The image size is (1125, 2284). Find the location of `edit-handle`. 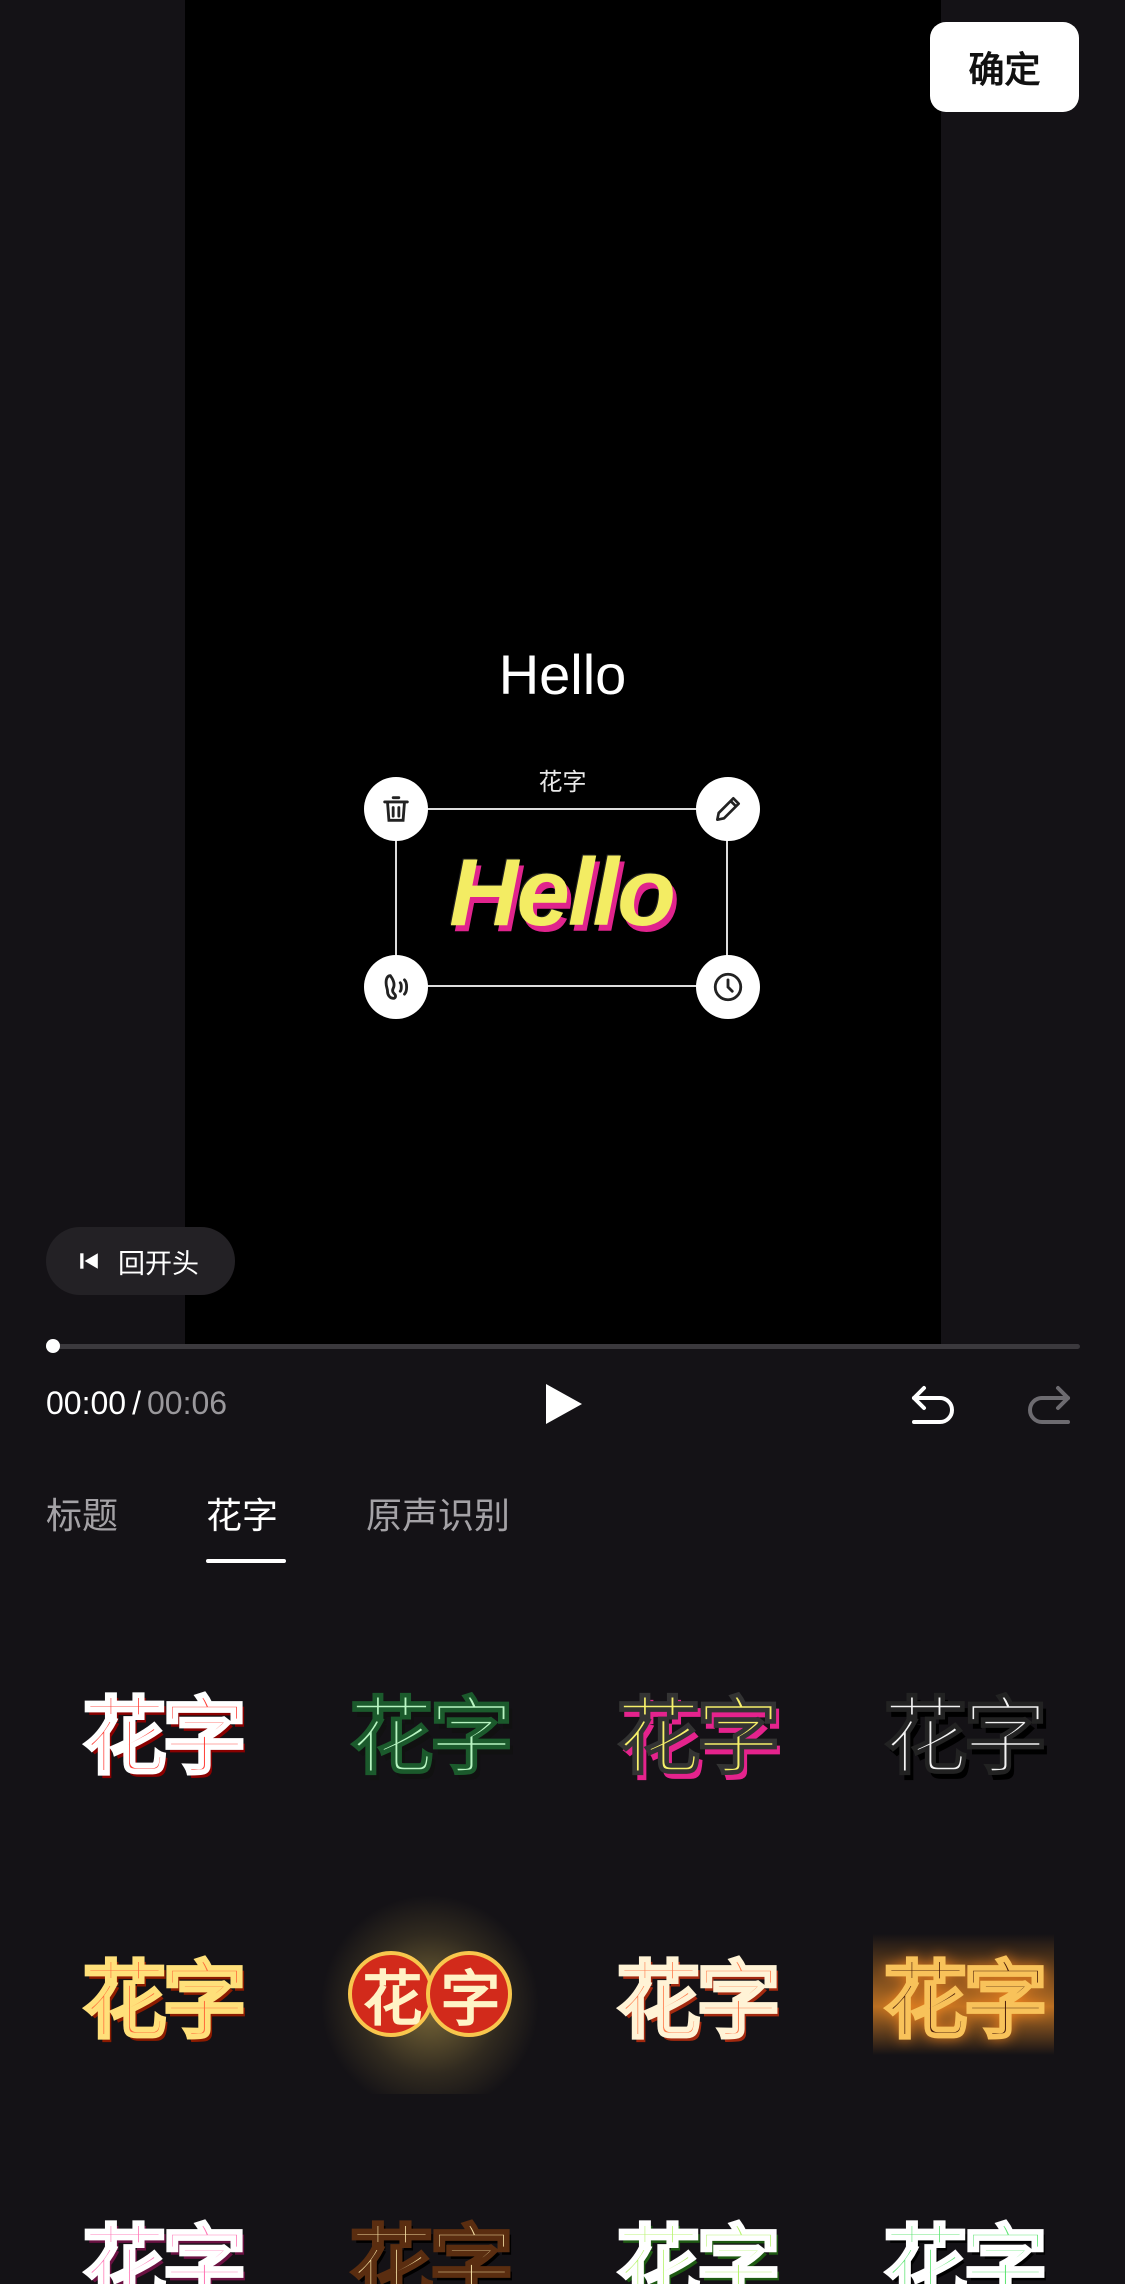

edit-handle is located at coordinates (728, 809).